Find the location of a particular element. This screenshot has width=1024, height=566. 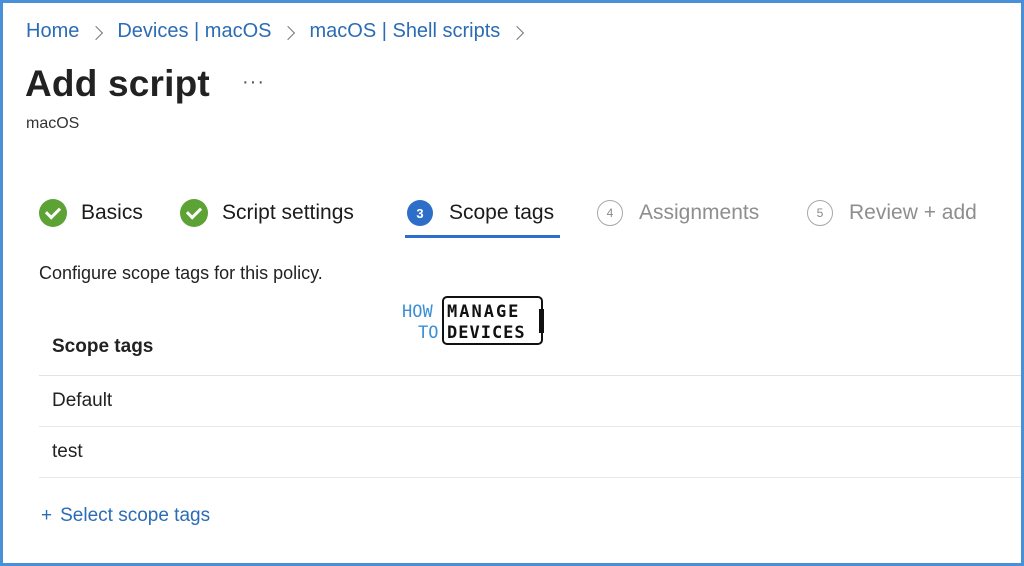

step-scope-tags: 3 Scope tags is located at coordinates (480, 213).